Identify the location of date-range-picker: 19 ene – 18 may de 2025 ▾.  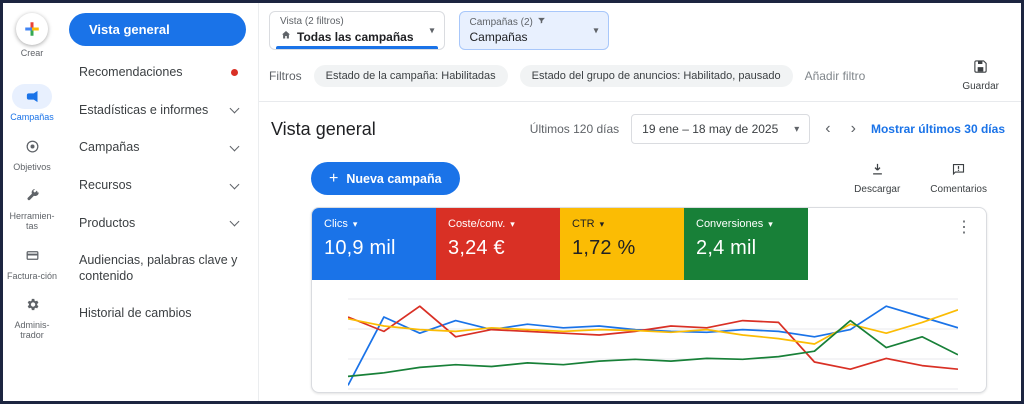
(721, 129).